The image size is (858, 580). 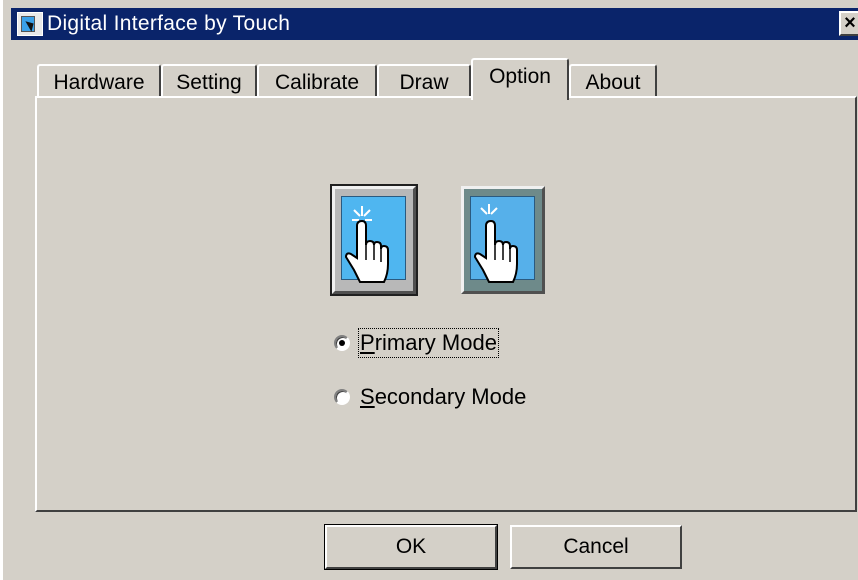 What do you see at coordinates (342, 397) in the screenshot?
I see `secondary-mode-radio-circle` at bounding box center [342, 397].